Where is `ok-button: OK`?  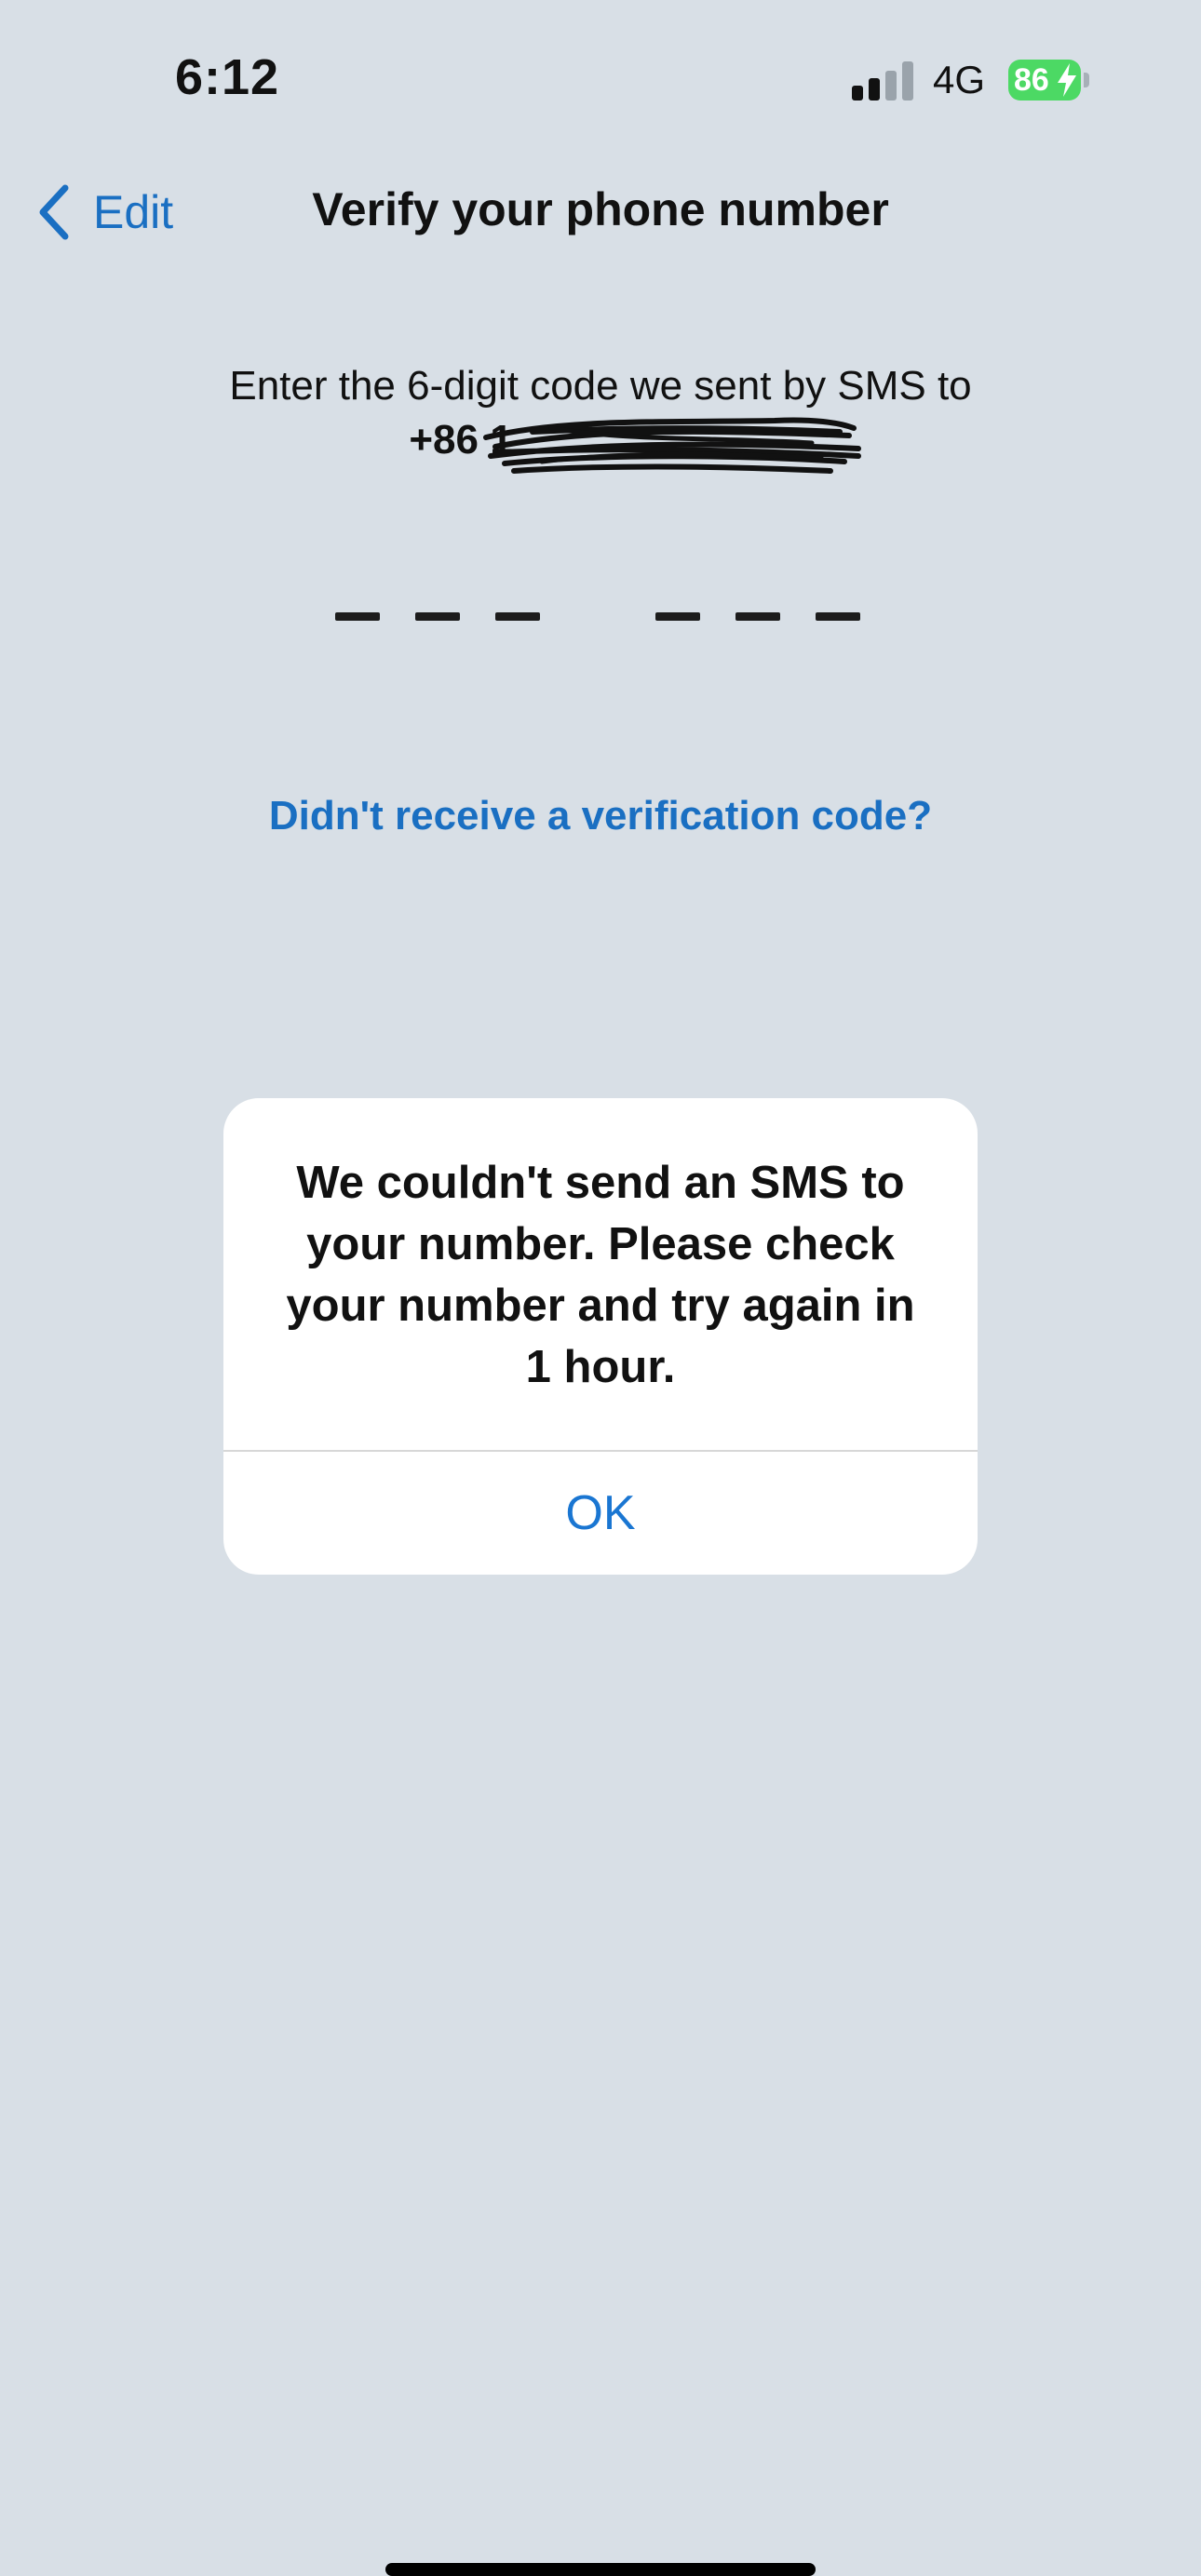
ok-button: OK is located at coordinates (600, 1513).